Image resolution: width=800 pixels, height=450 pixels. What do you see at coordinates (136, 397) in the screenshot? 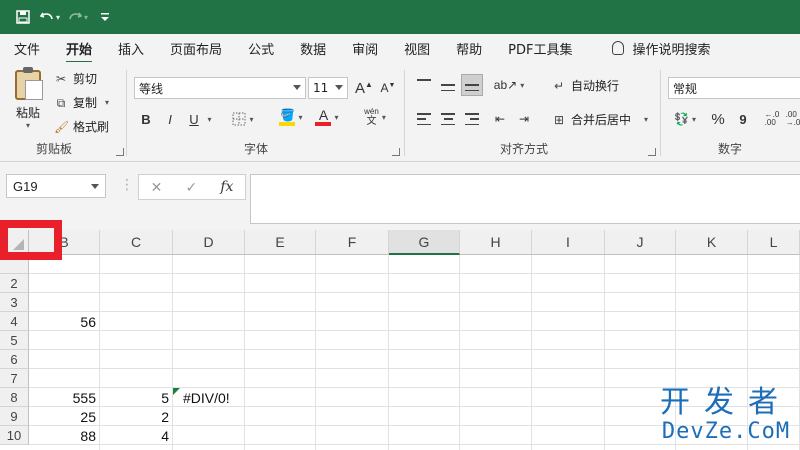
I see `cell-c8: 5` at bounding box center [136, 397].